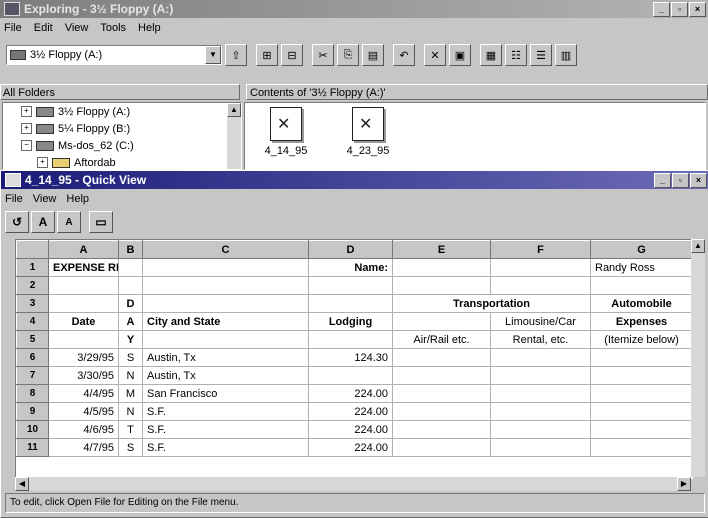  What do you see at coordinates (441, 339) in the screenshot?
I see `table-cell: Air/Rail etc.` at bounding box center [441, 339].